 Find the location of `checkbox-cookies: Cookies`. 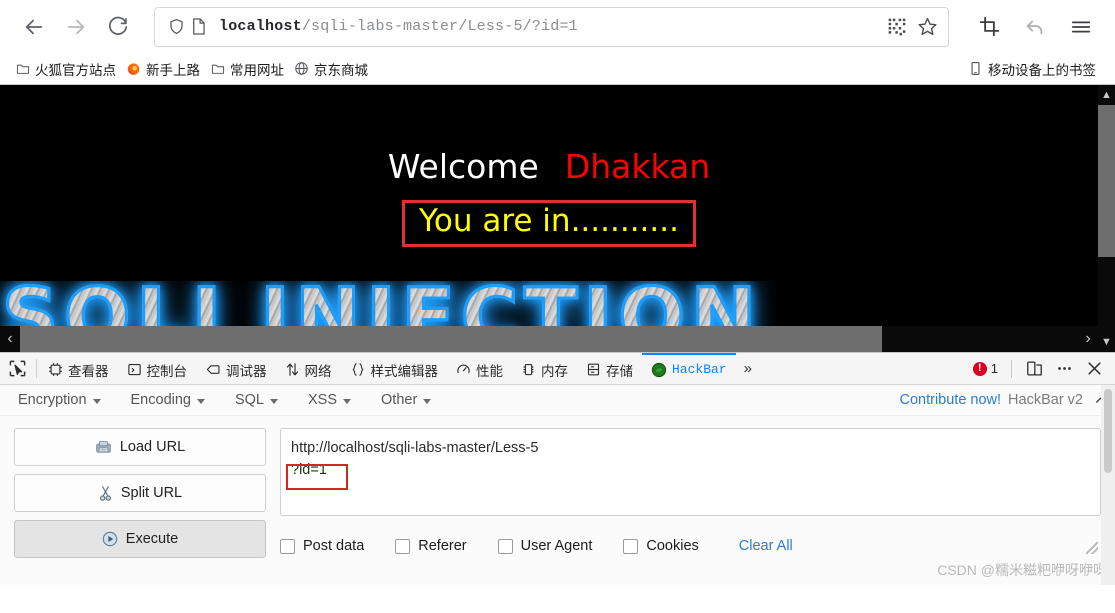

checkbox-cookies: Cookies is located at coordinates (661, 546).